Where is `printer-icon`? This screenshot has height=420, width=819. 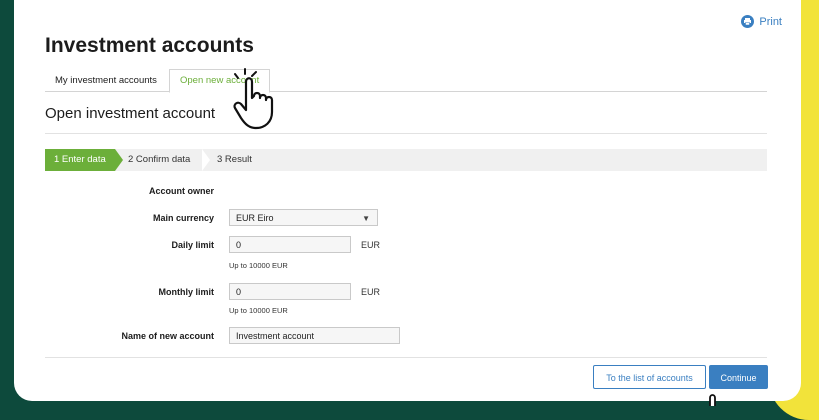
printer-icon is located at coordinates (748, 21).